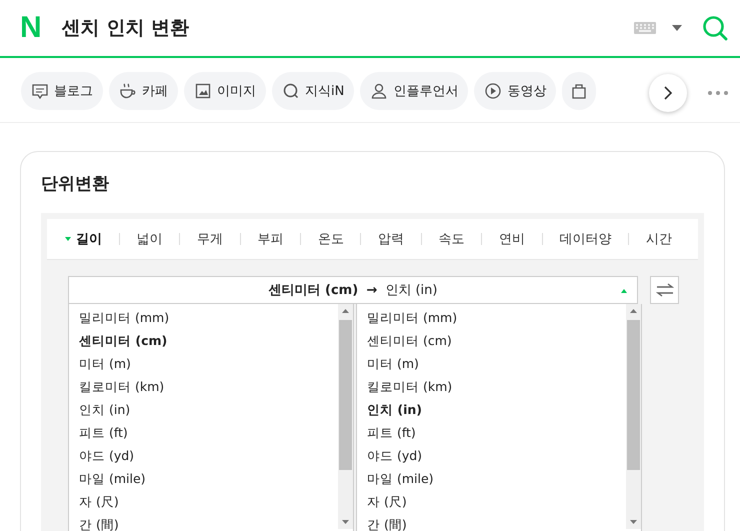 This screenshot has width=740, height=531. I want to click on unit-tab: 압력, so click(391, 239).